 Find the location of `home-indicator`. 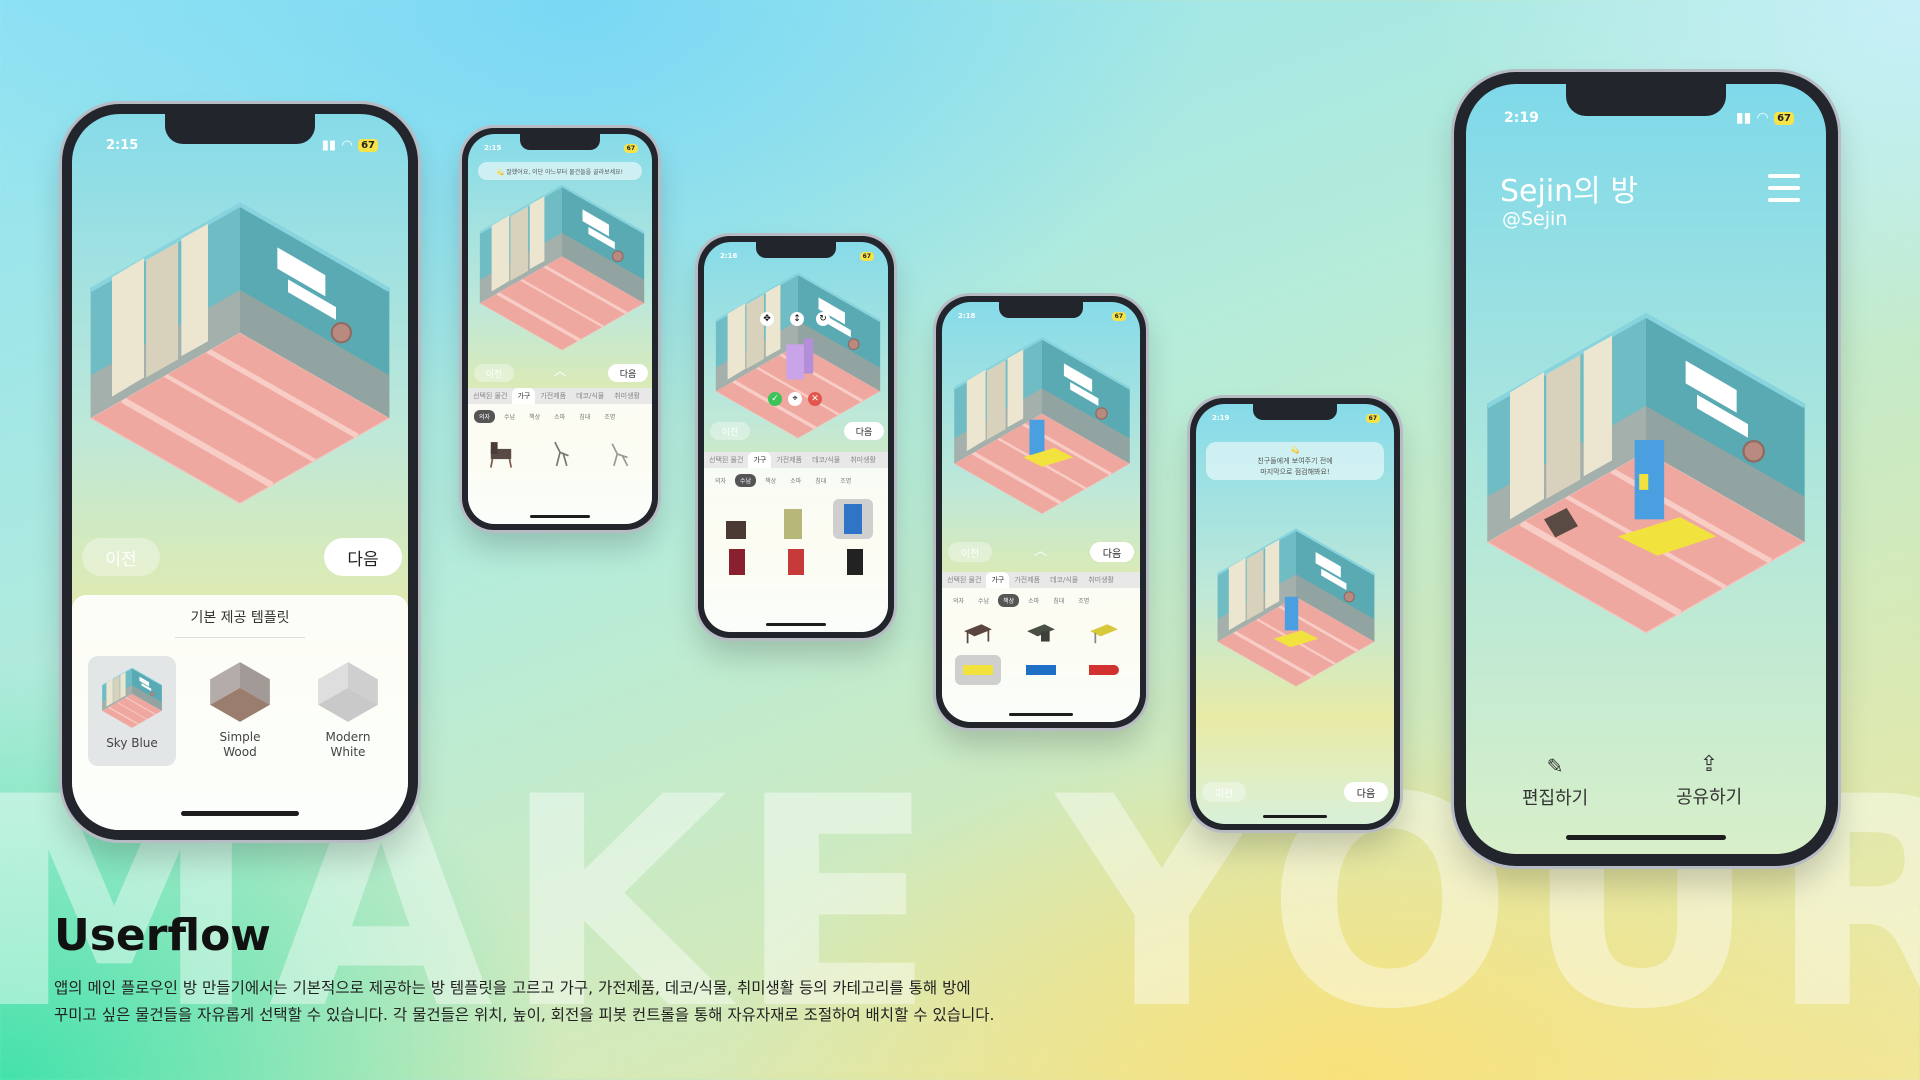

home-indicator is located at coordinates (1295, 816).